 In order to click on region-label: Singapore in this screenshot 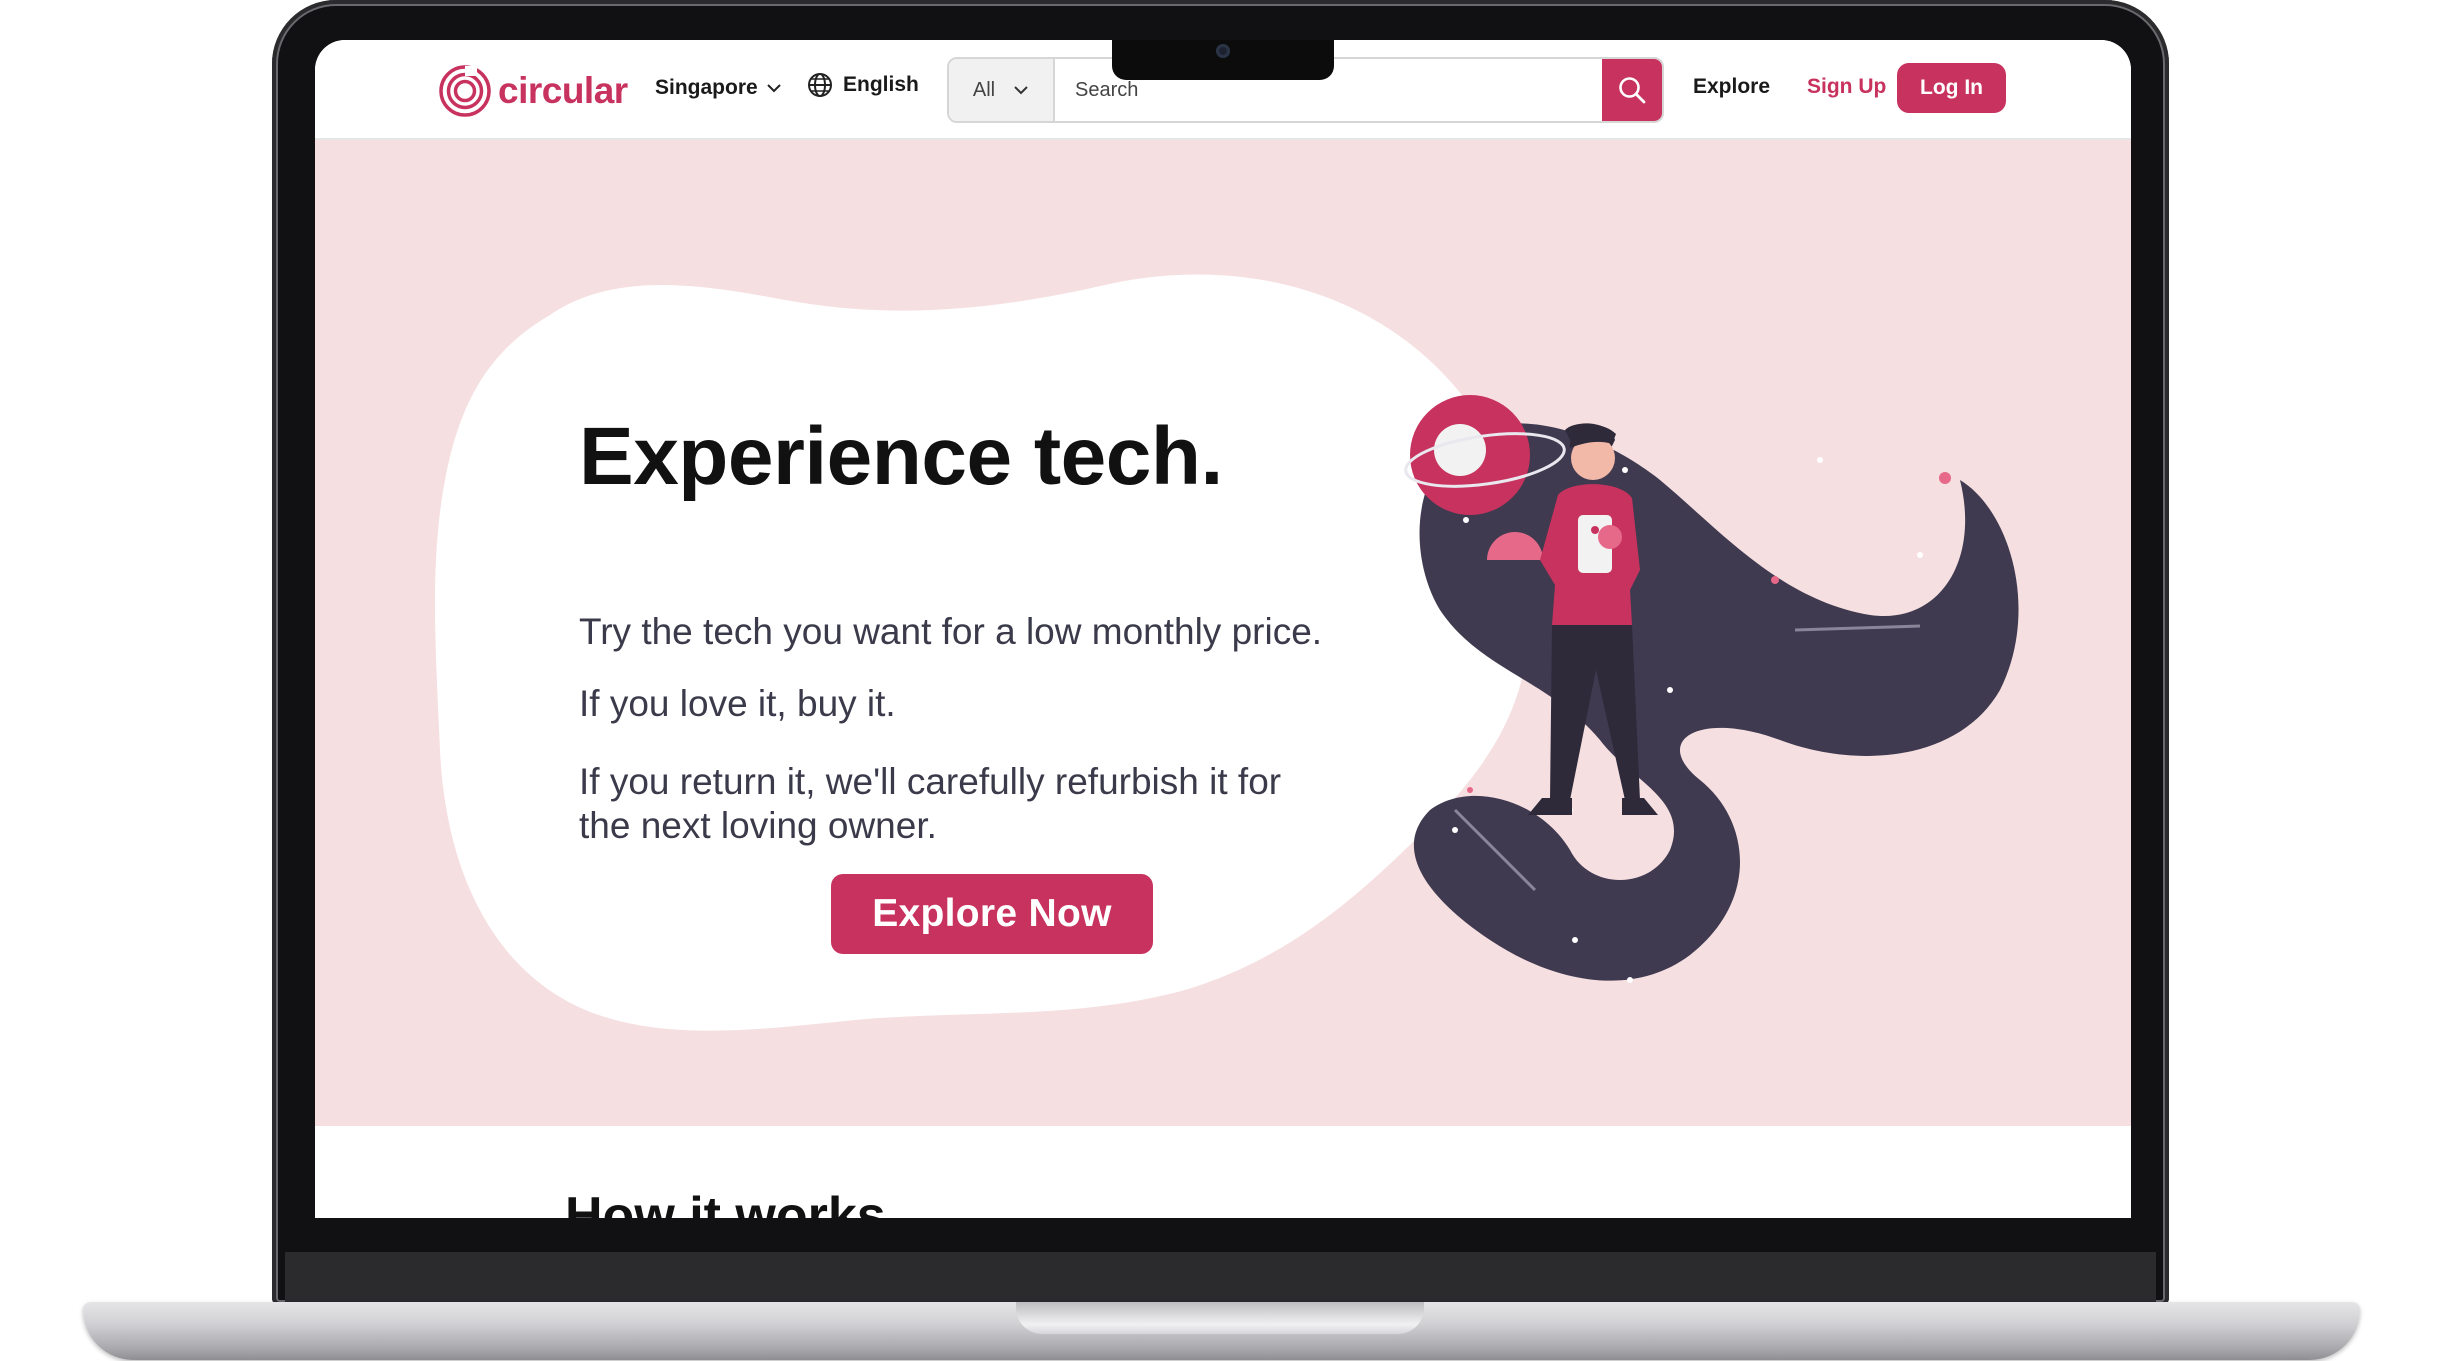, I will do `click(706, 87)`.